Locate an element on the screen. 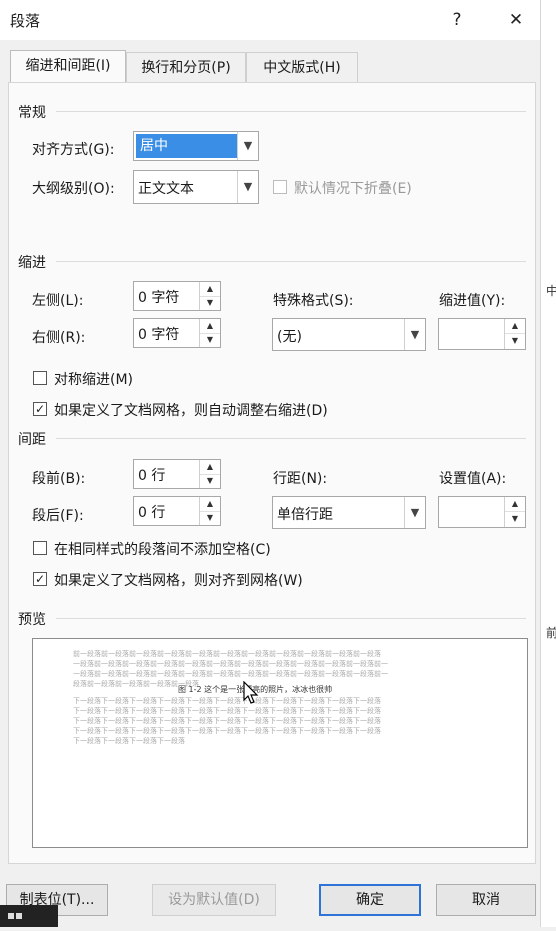  collapse-checkbox is located at coordinates (280, 187).